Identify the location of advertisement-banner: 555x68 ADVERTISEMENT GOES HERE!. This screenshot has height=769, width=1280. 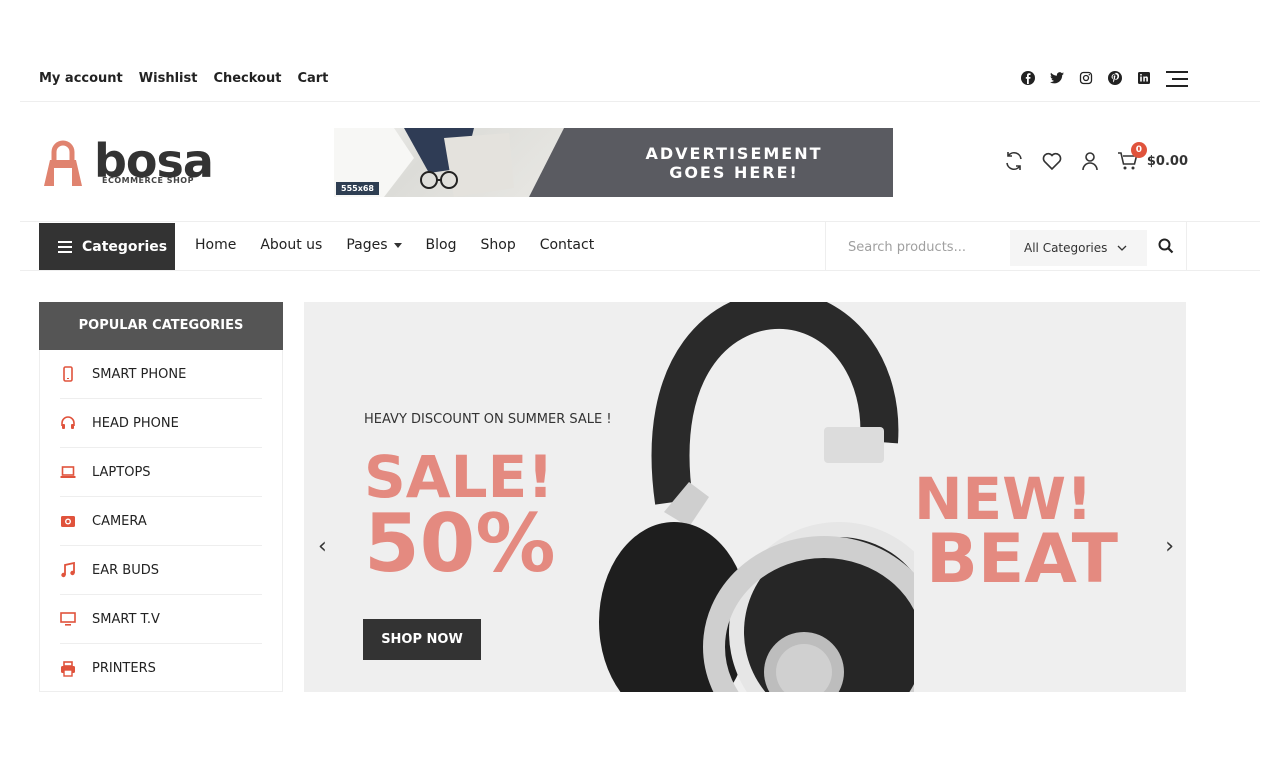
(613, 162).